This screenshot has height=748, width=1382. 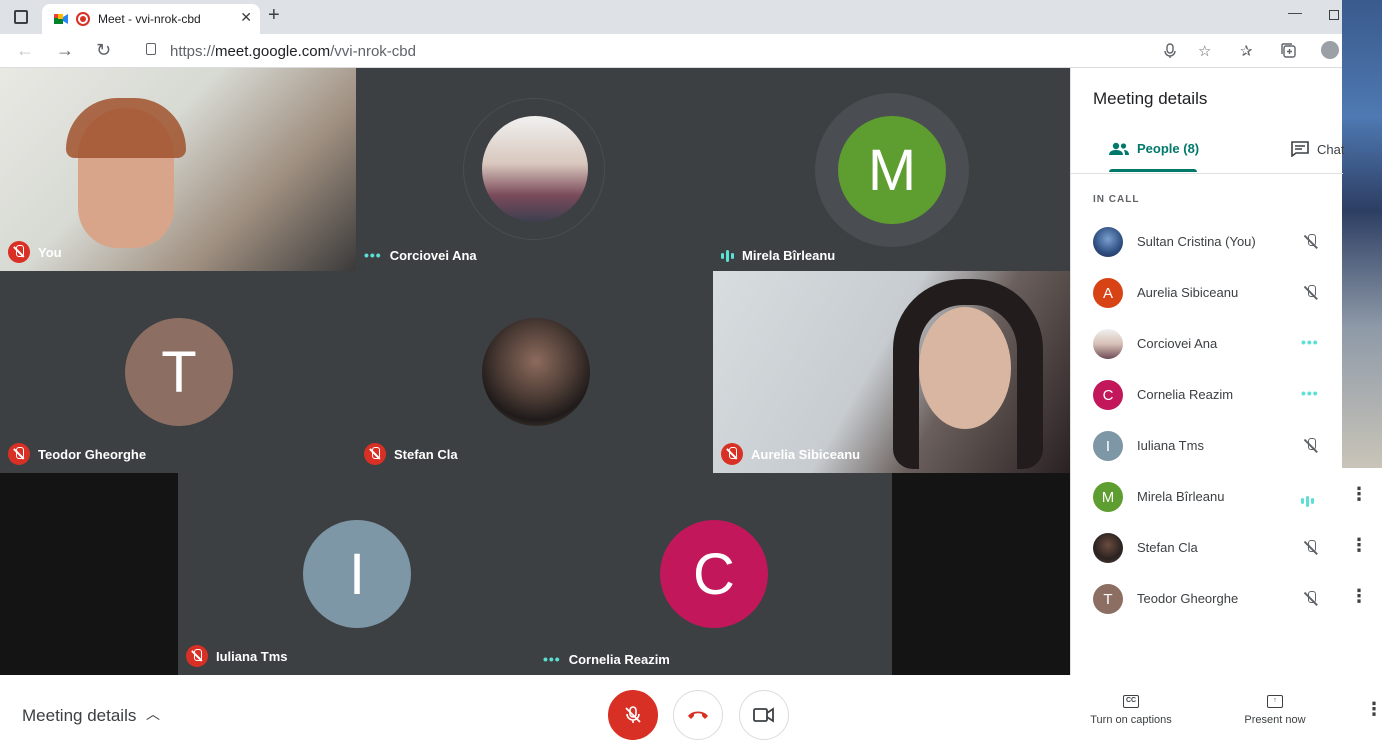 I want to click on avatar: T, so click(x=179, y=372).